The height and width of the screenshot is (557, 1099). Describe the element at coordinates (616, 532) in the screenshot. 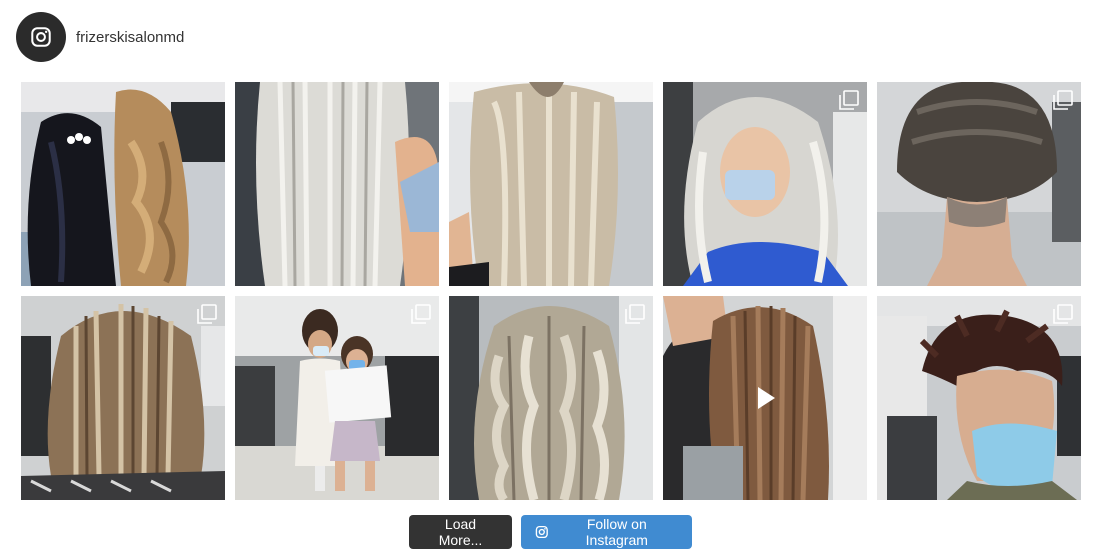

I see `follow-button-label: Follow on Instagram` at that location.